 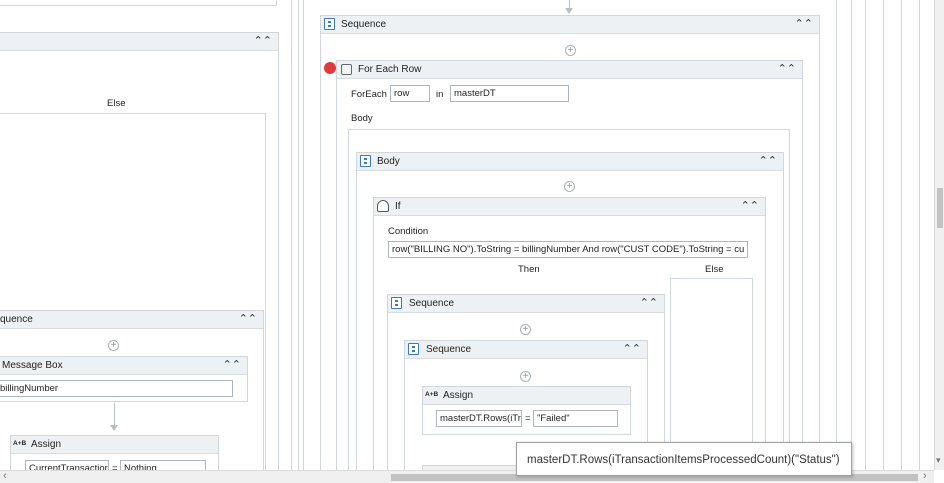 I want to click on left-assign-title: Assign, so click(x=46, y=444).